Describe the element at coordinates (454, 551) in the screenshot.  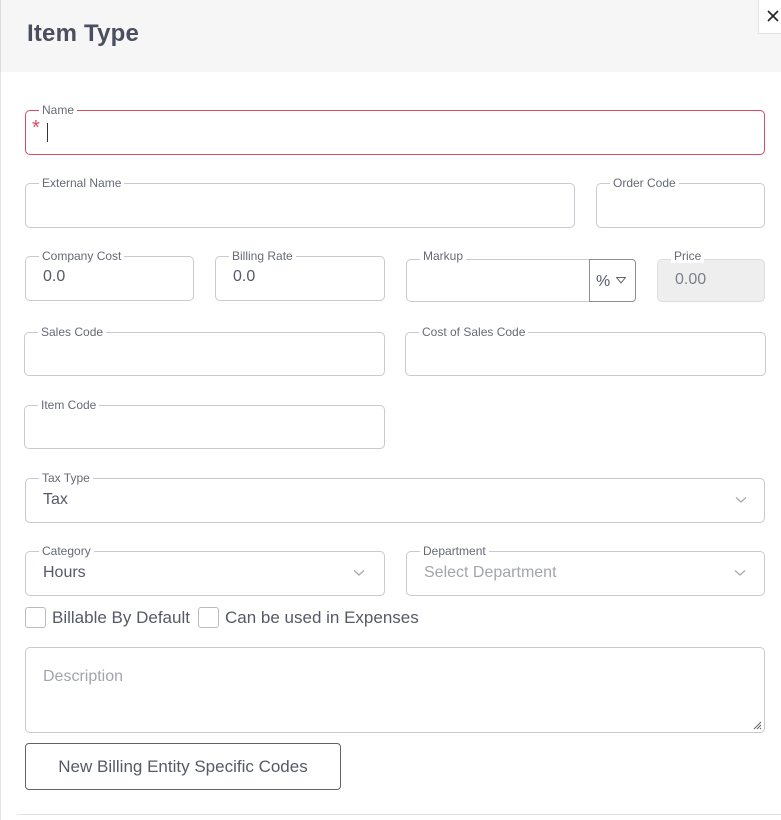
I see `department-label: Department` at that location.